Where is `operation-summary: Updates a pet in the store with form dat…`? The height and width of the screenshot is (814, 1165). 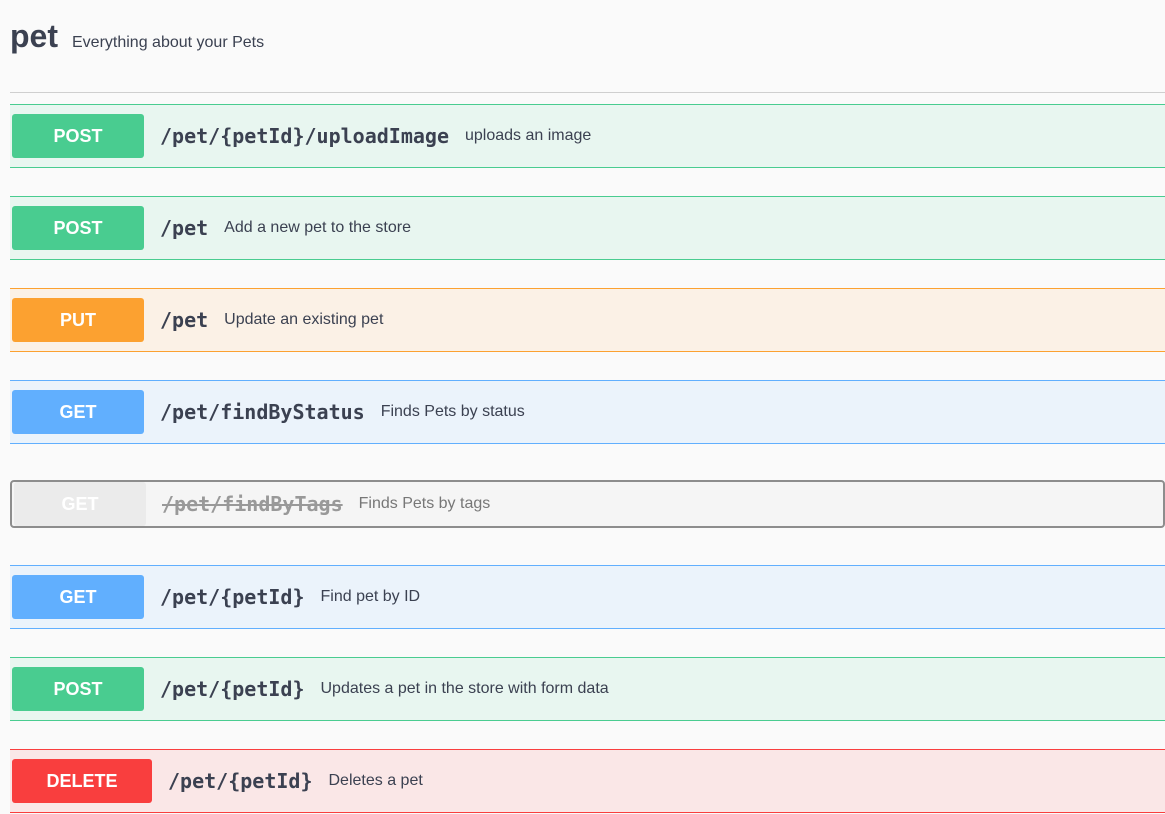 operation-summary: Updates a pet in the store with form dat… is located at coordinates (464, 688).